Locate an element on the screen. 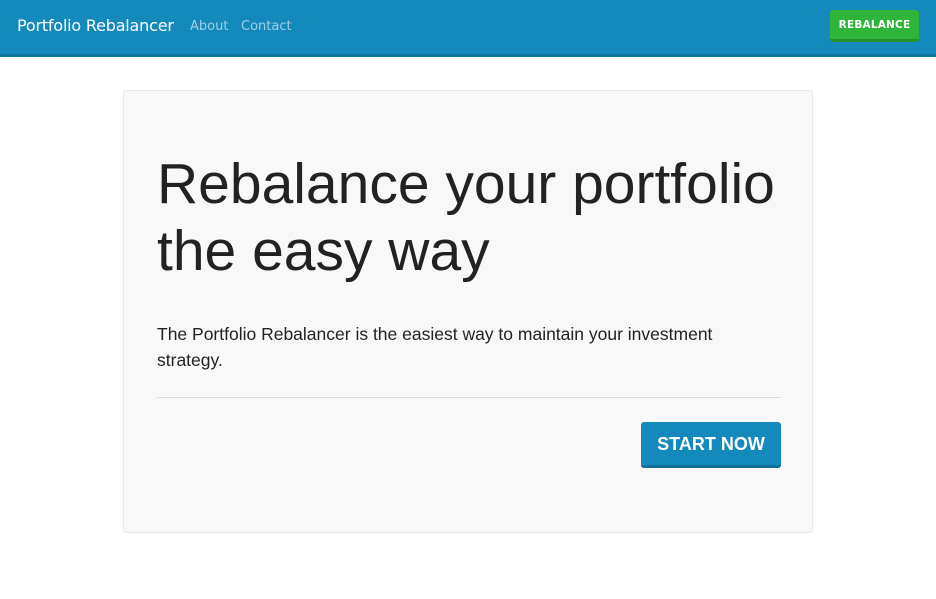  rebalance-button: REBALANCE is located at coordinates (874, 26).